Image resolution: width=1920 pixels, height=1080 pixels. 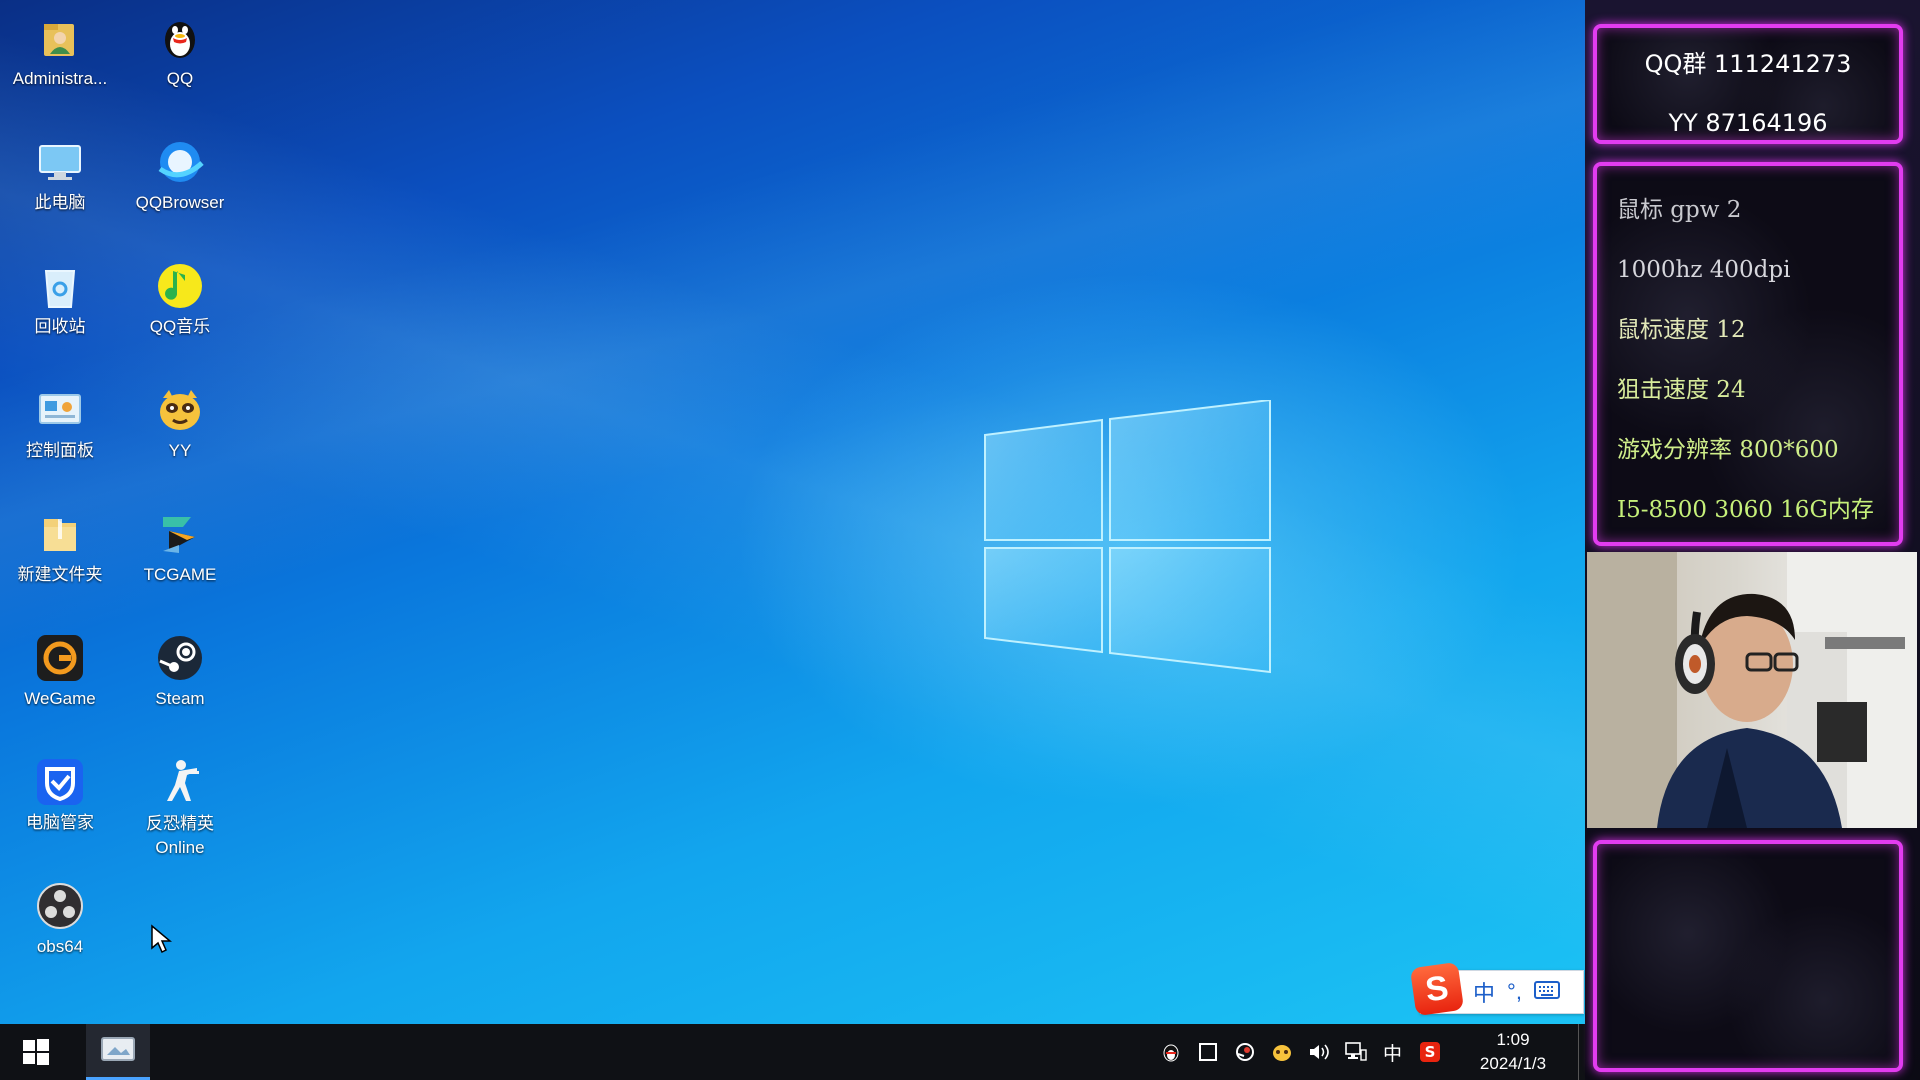 What do you see at coordinates (60, 698) in the screenshot?
I see `desktop-icon-label: WeGame` at bounding box center [60, 698].